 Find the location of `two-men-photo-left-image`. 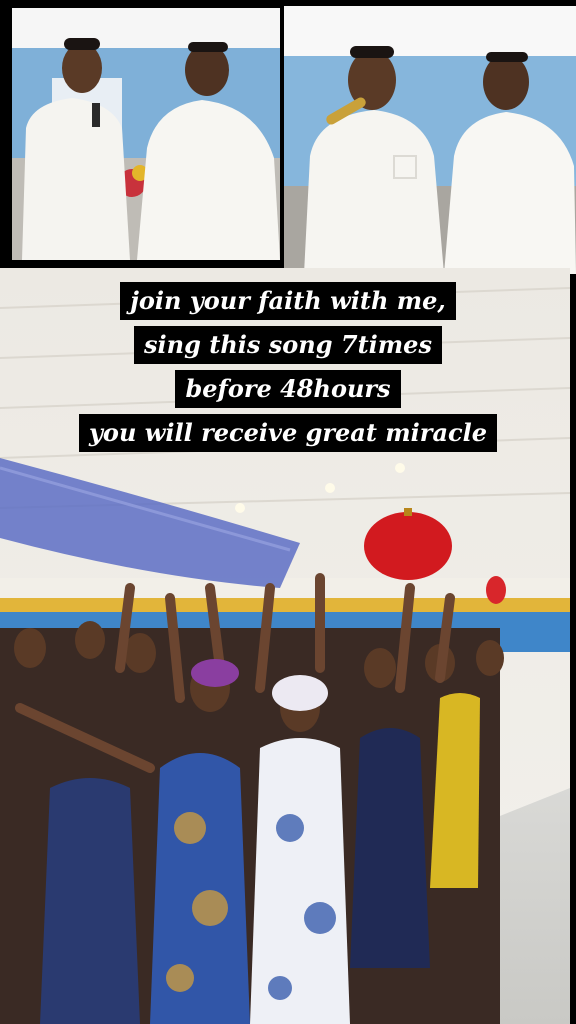

two-men-photo-left-image is located at coordinates (146, 134).